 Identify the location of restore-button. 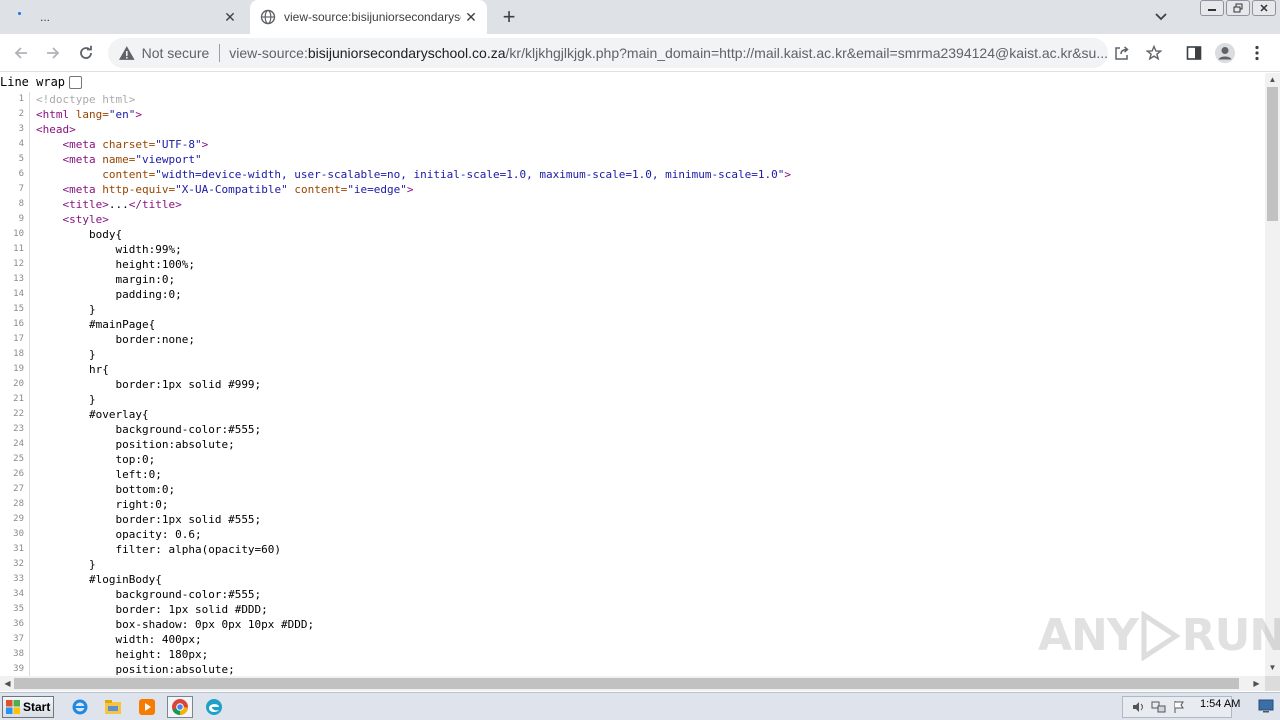
(1238, 8).